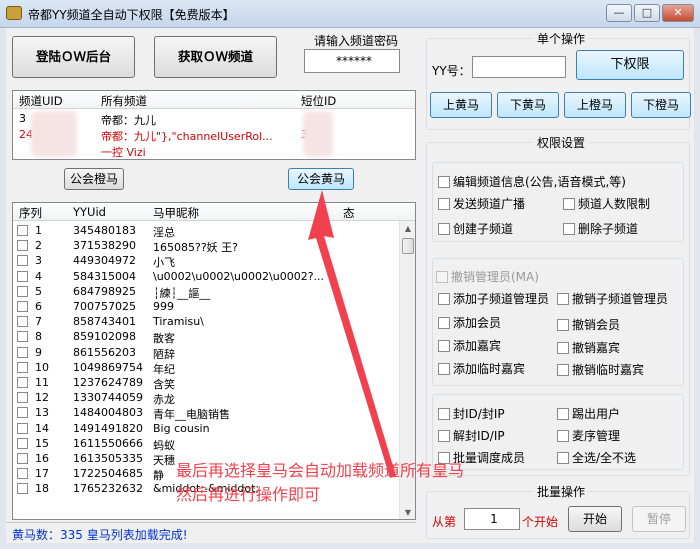 The height and width of the screenshot is (549, 700). What do you see at coordinates (320, 470) in the screenshot?
I see `annotation-line-1: 最后再选择皇马会自动加载频道所有皇马` at bounding box center [320, 470].